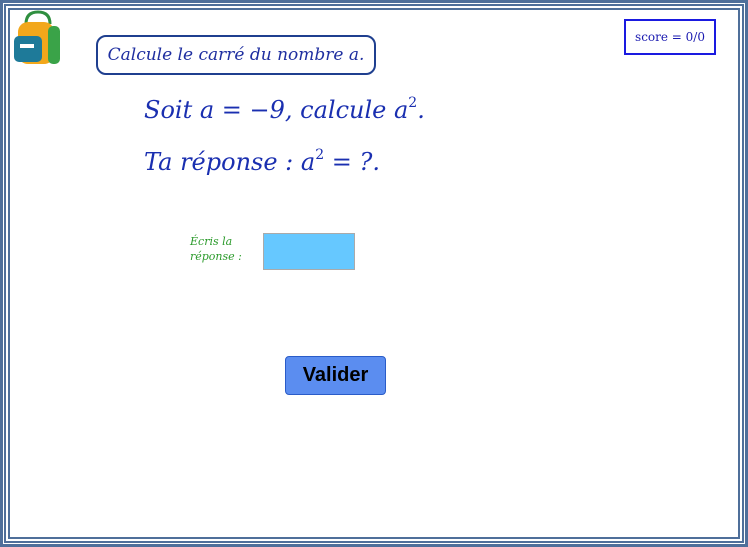 The image size is (748, 547). I want to click on backpack-icon, so click(38, 38).